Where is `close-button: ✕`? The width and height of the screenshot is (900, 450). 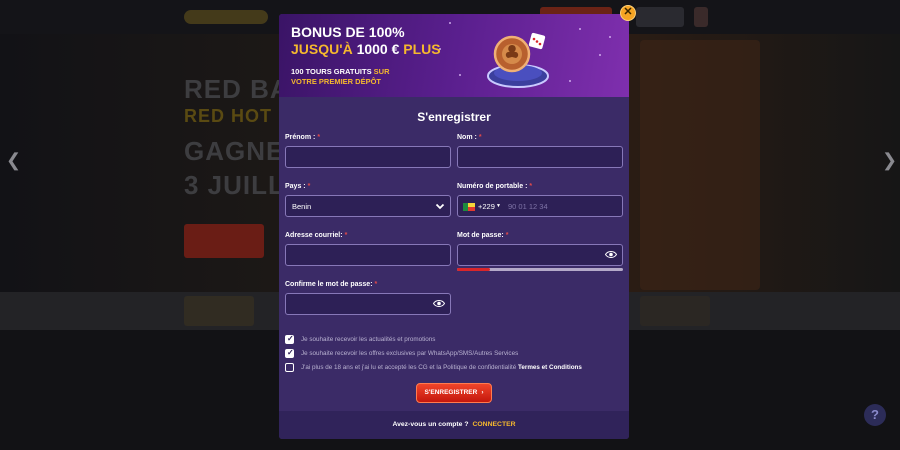
close-button: ✕ is located at coordinates (628, 13).